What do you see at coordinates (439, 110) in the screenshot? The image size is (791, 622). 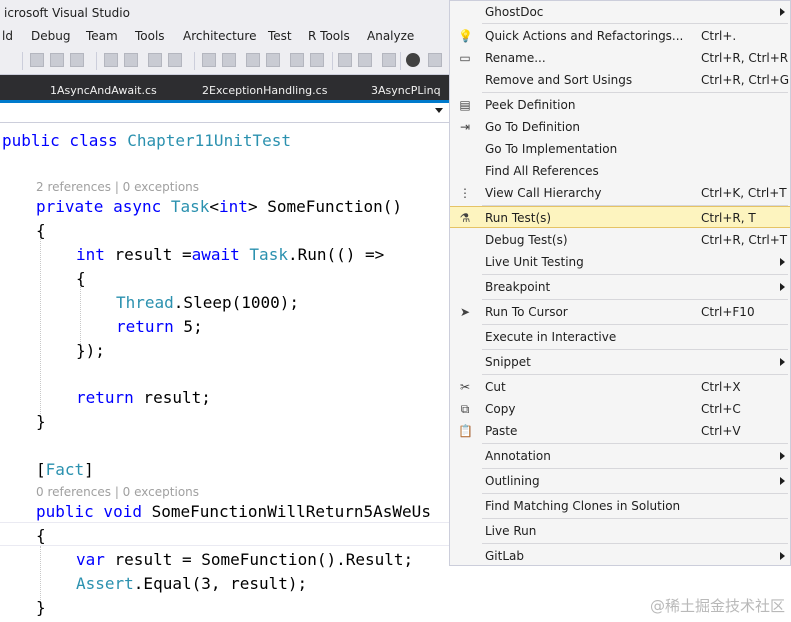 I see `chevron-down-icon` at bounding box center [439, 110].